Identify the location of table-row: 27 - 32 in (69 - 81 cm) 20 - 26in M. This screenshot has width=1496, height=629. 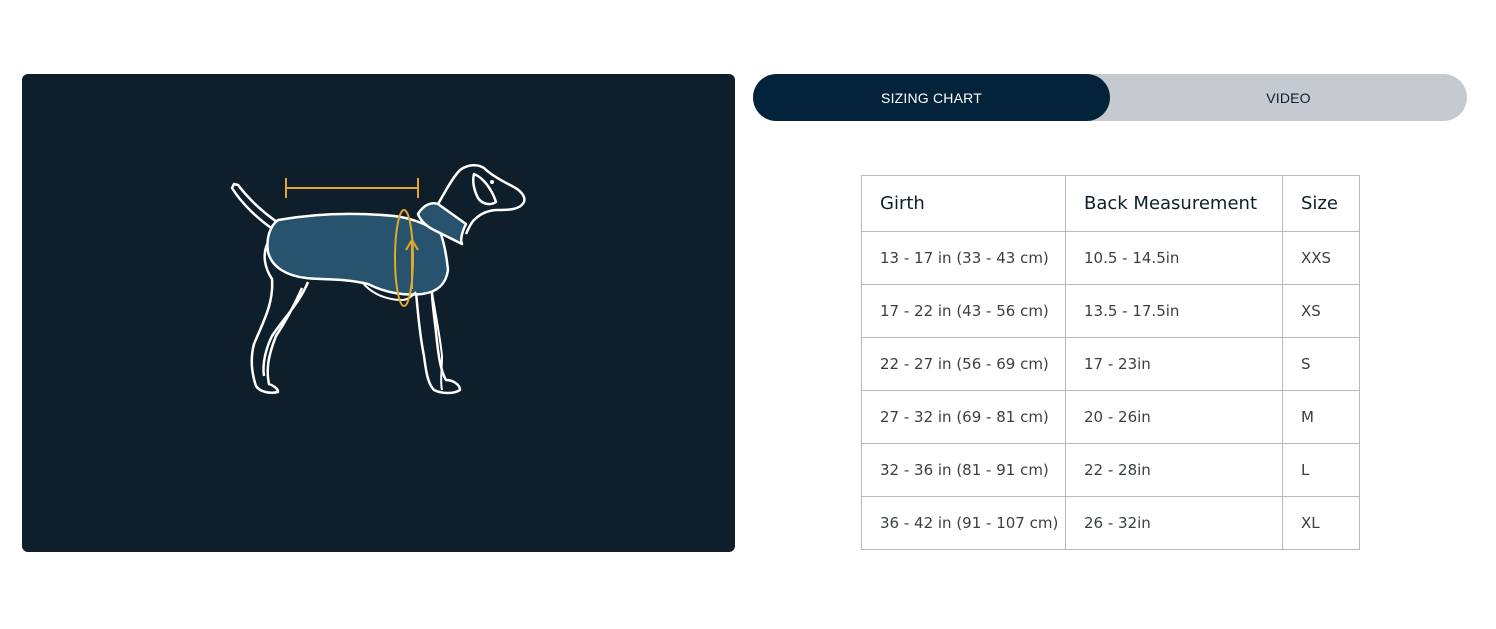
(1110, 417).